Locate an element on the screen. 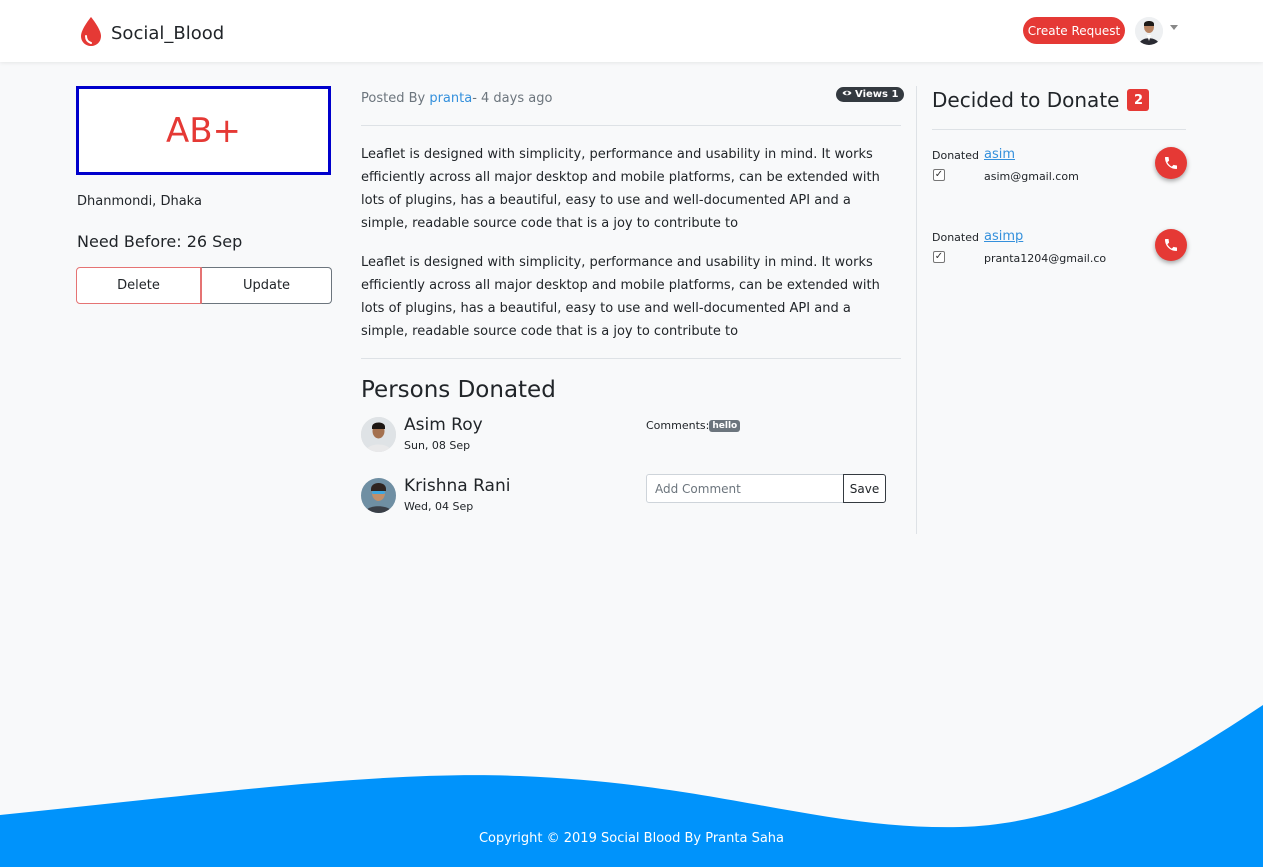 This screenshot has width=1263, height=867. donor-email: pranta1204@gmail.co is located at coordinates (1045, 258).